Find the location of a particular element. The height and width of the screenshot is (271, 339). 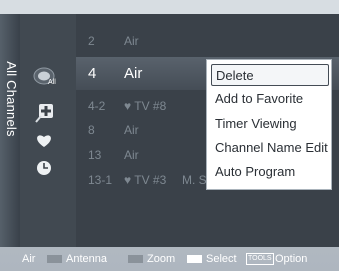

top-bar is located at coordinates (169, 7).